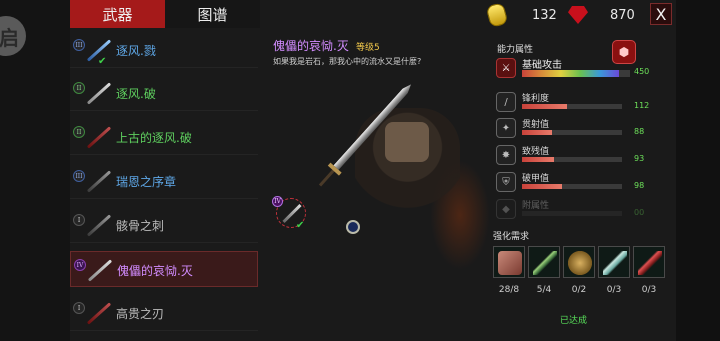 This screenshot has width=720, height=341. What do you see at coordinates (622, 15) in the screenshot?
I see `gem-value: 870` at bounding box center [622, 15].